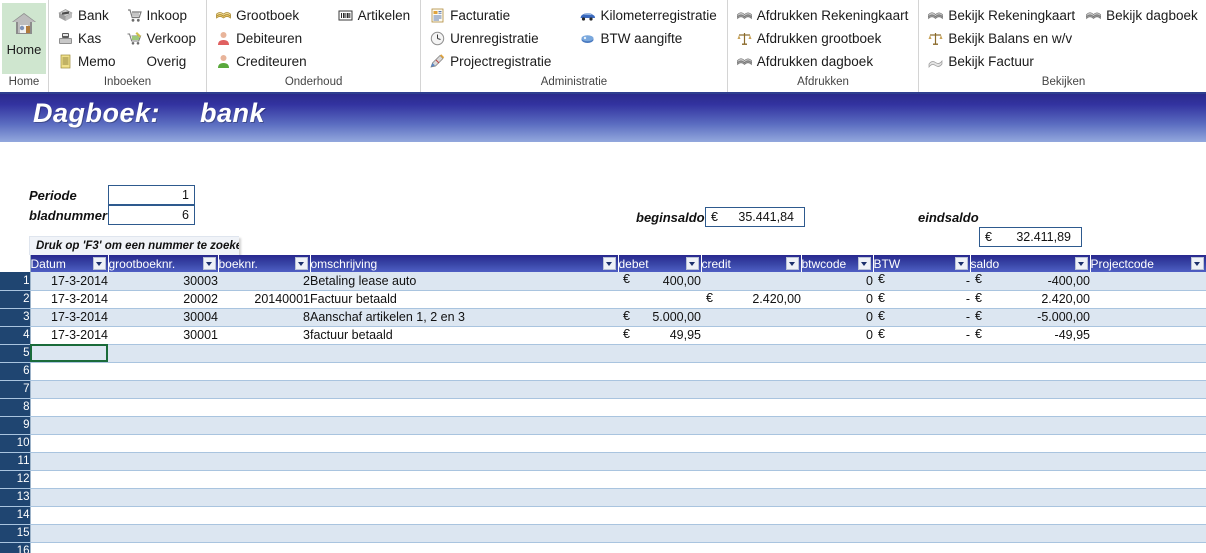 The image size is (1206, 553). What do you see at coordinates (1142, 15) in the screenshot?
I see `ribbon-item-bekijk-dagboek: Bekijk dagboek` at bounding box center [1142, 15].